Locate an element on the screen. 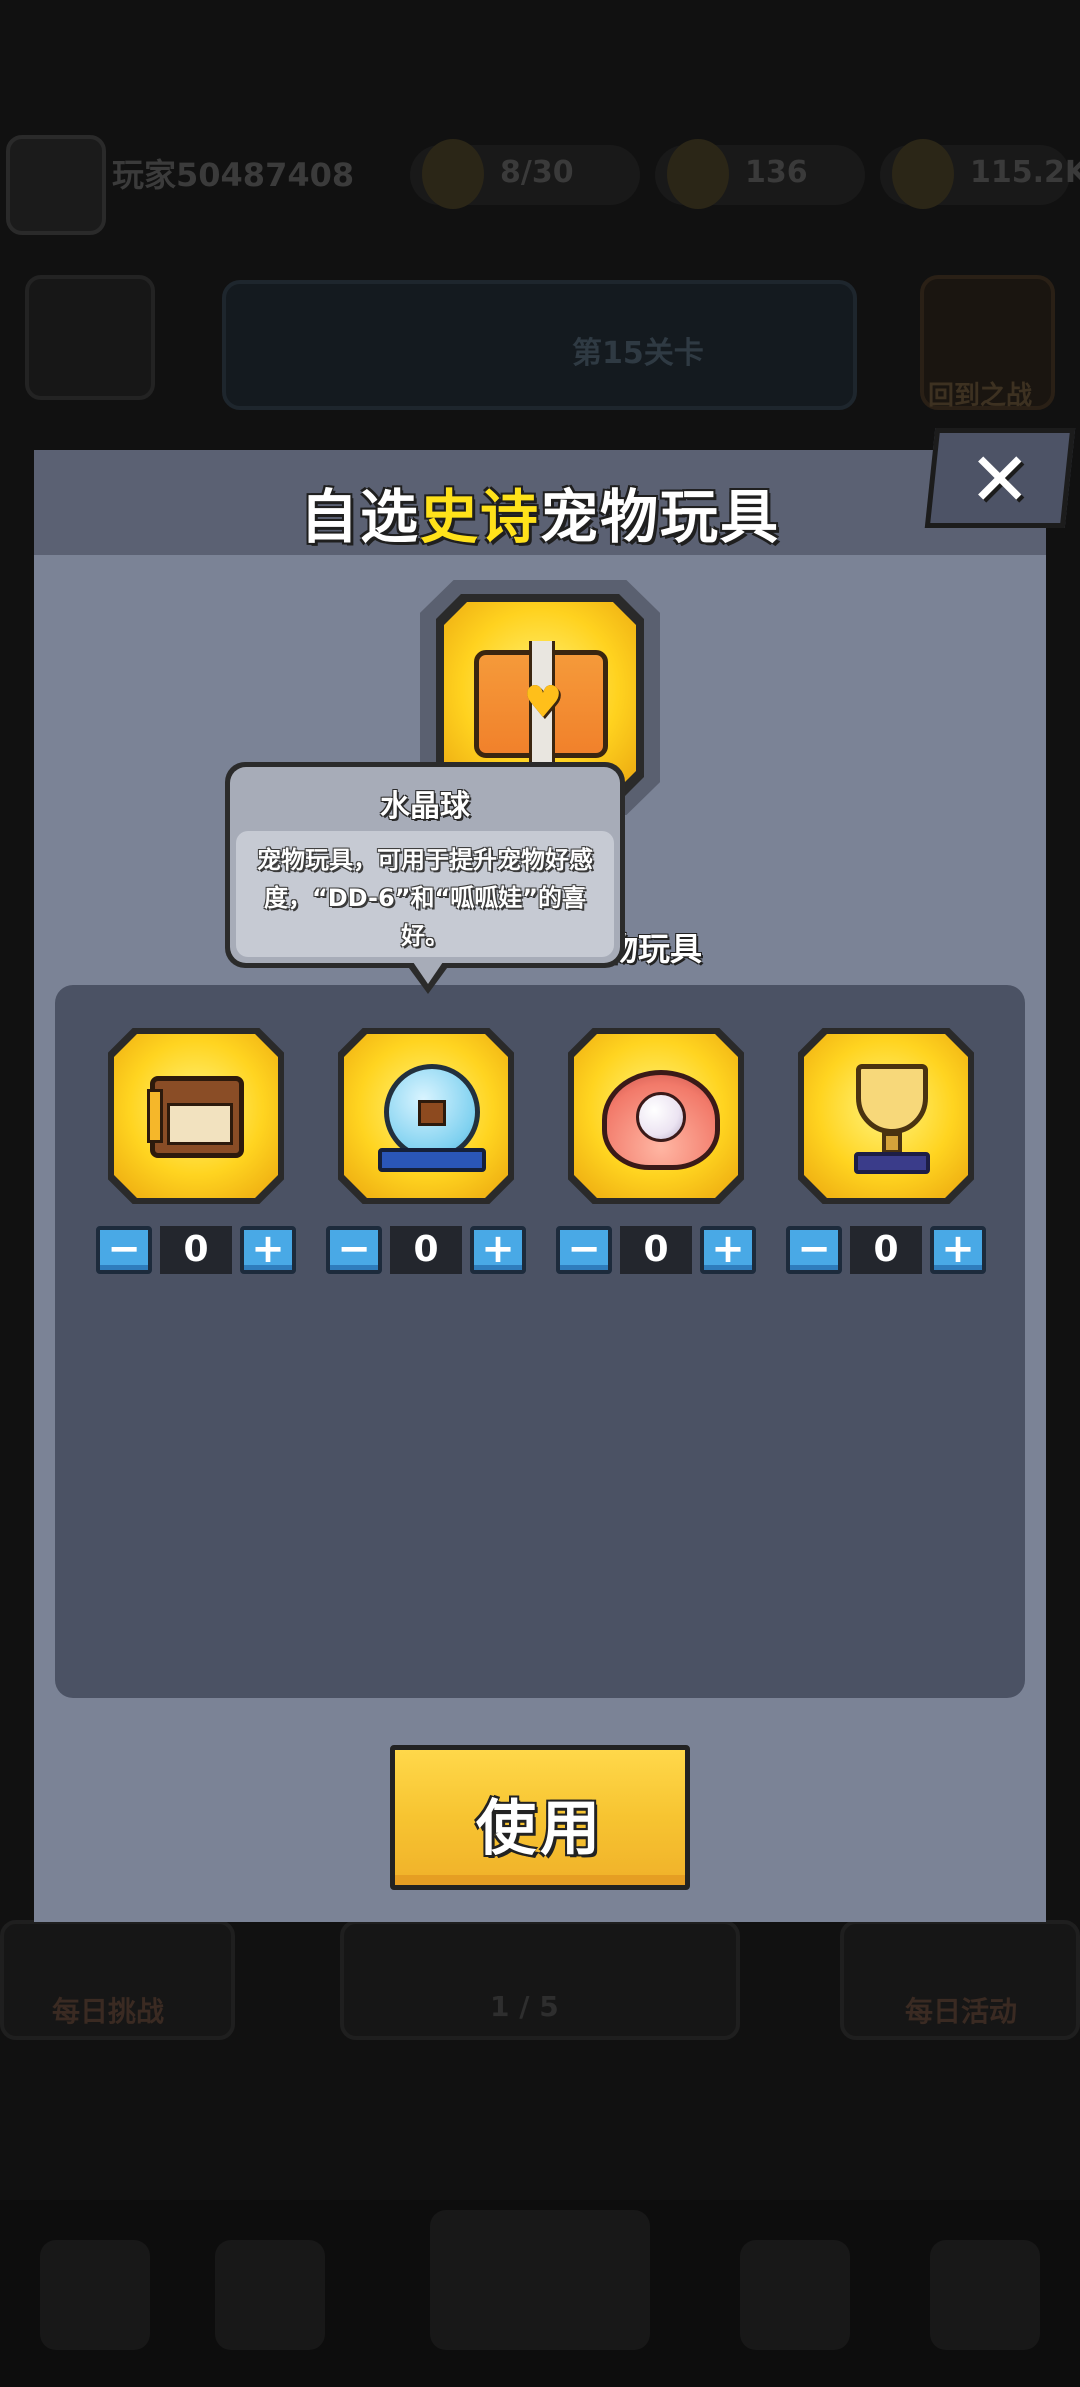  gem-icon is located at coordinates (698, 174).